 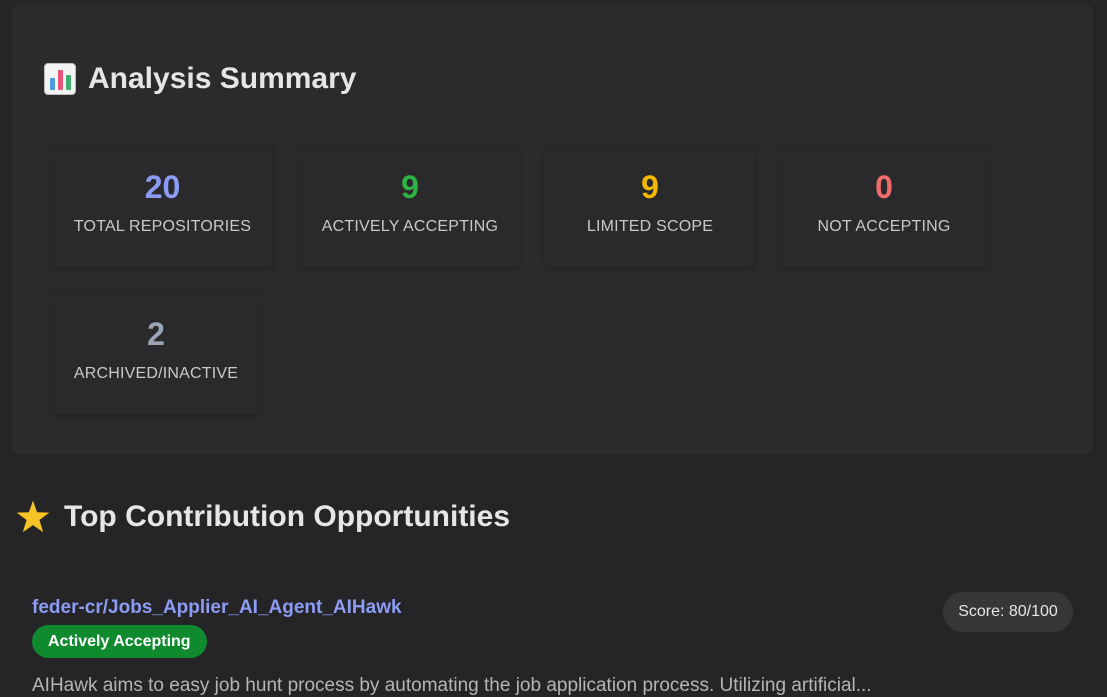 I want to click on stat-label: ACTIVELY ACCEPTING, so click(x=410, y=226).